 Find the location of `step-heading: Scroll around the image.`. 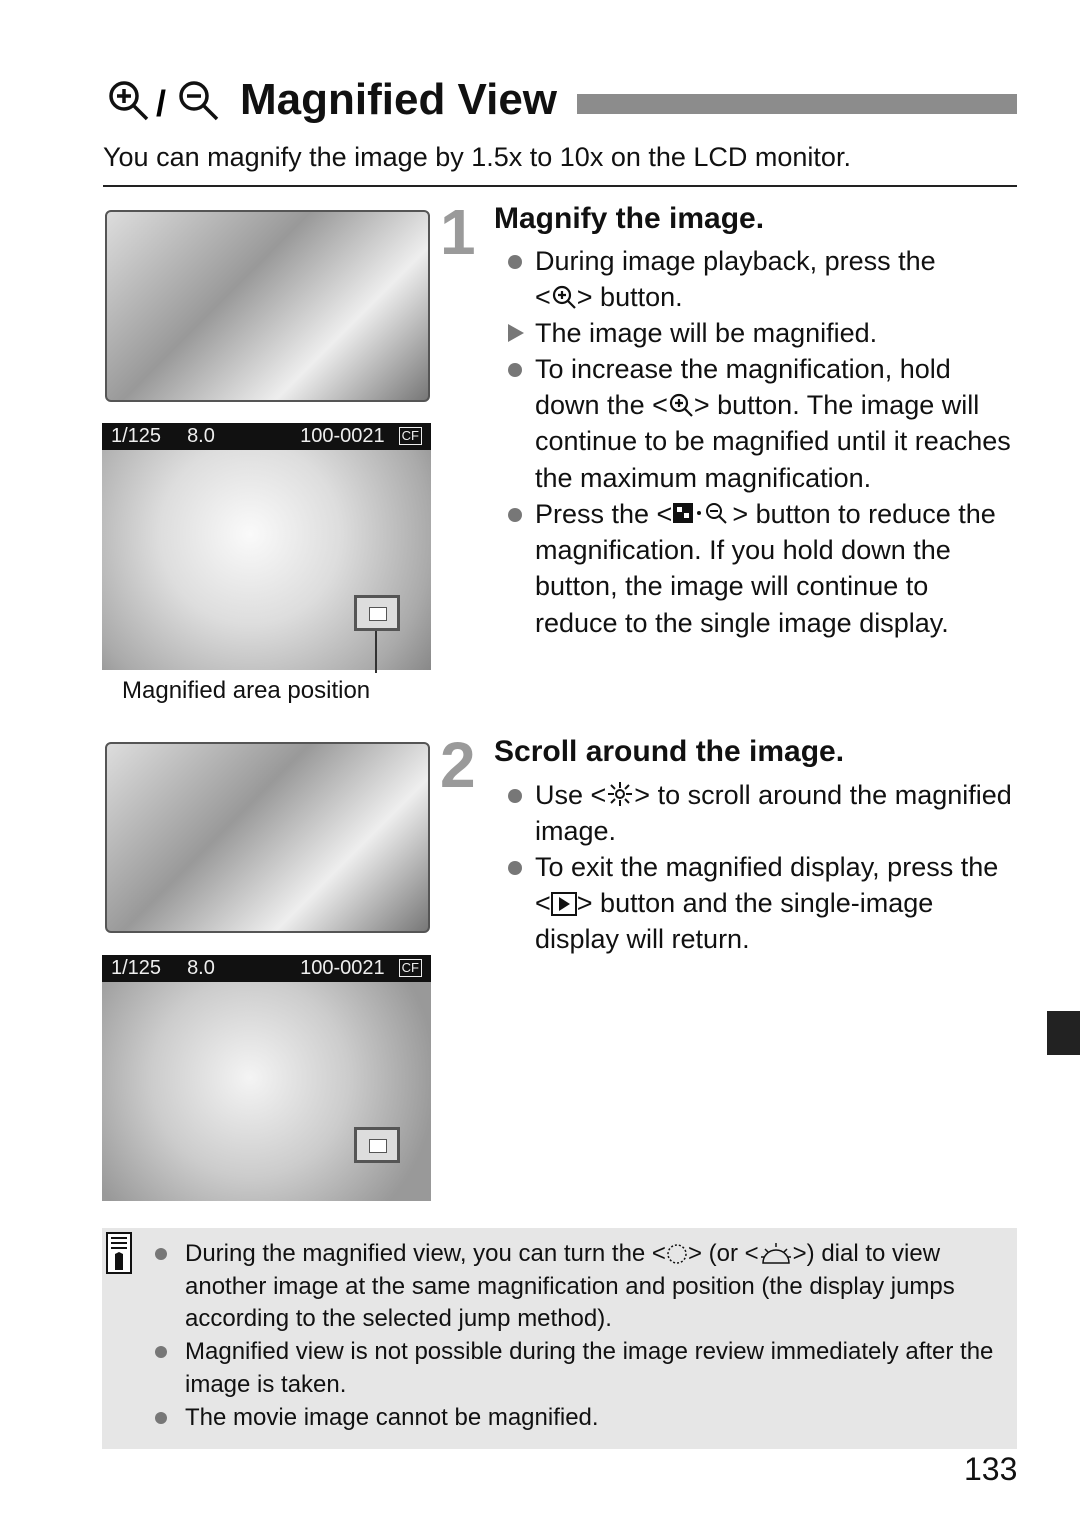

step-heading: Scroll around the image. is located at coordinates (669, 751).